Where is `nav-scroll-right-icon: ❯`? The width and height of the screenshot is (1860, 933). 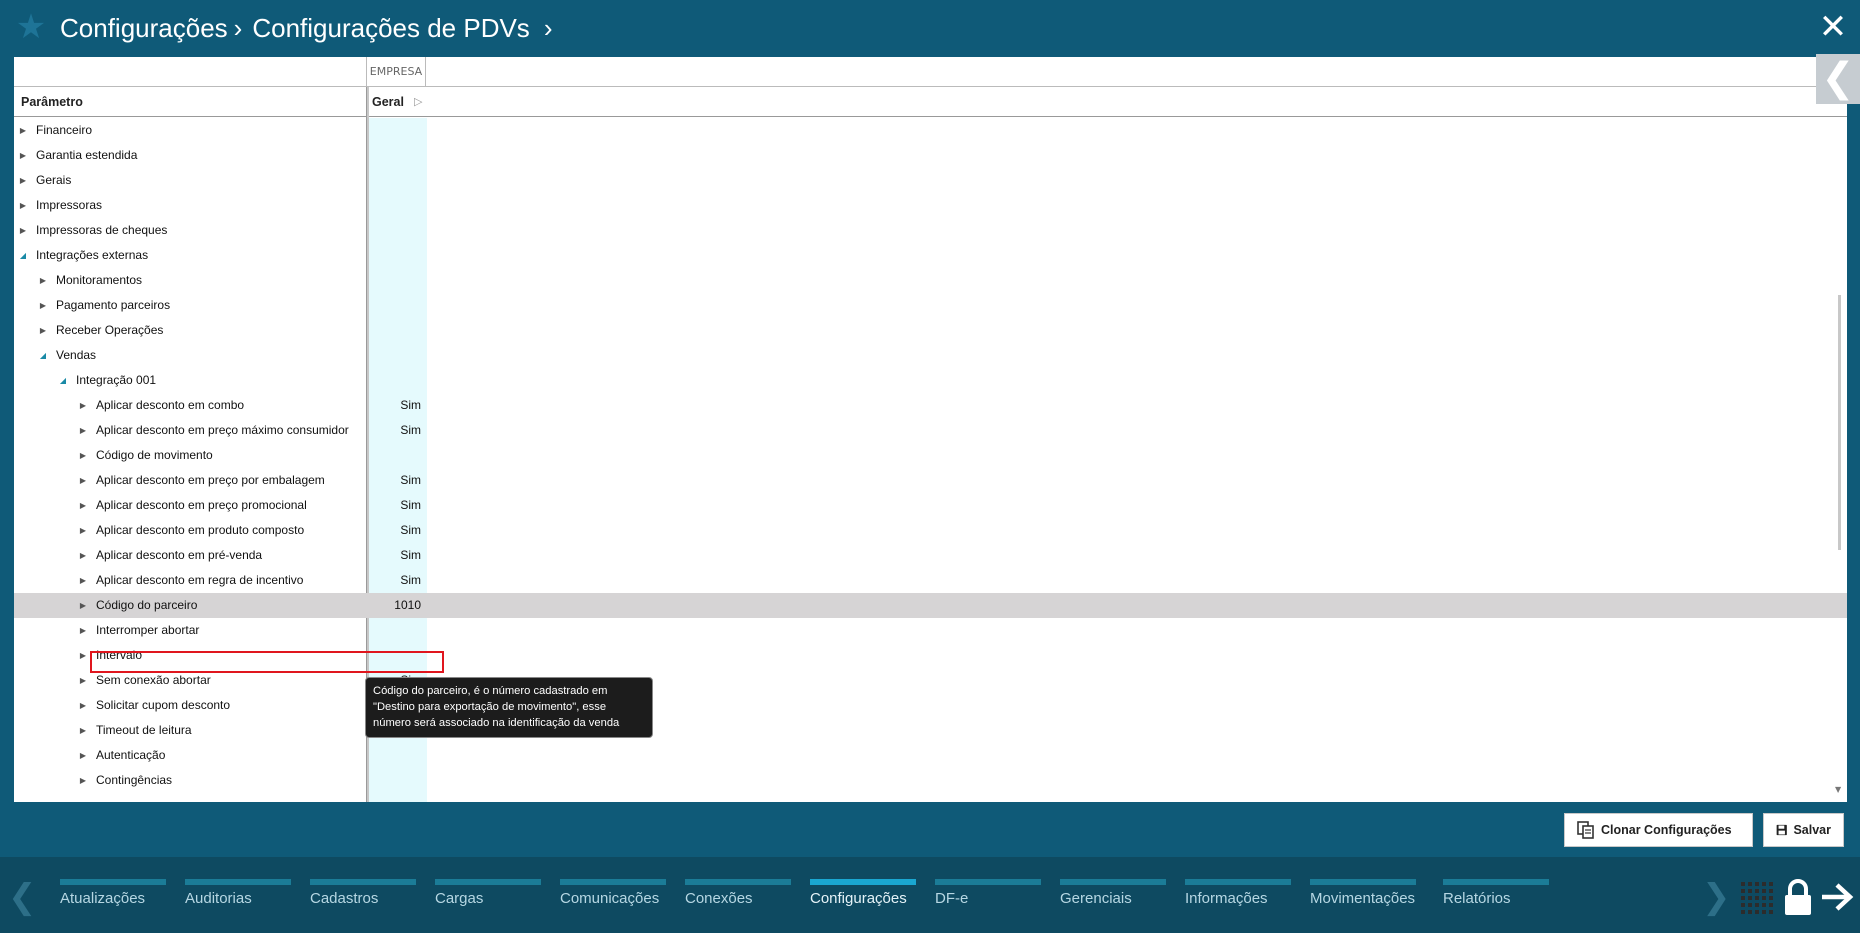
nav-scroll-right-icon: ❯ is located at coordinates (1716, 897).